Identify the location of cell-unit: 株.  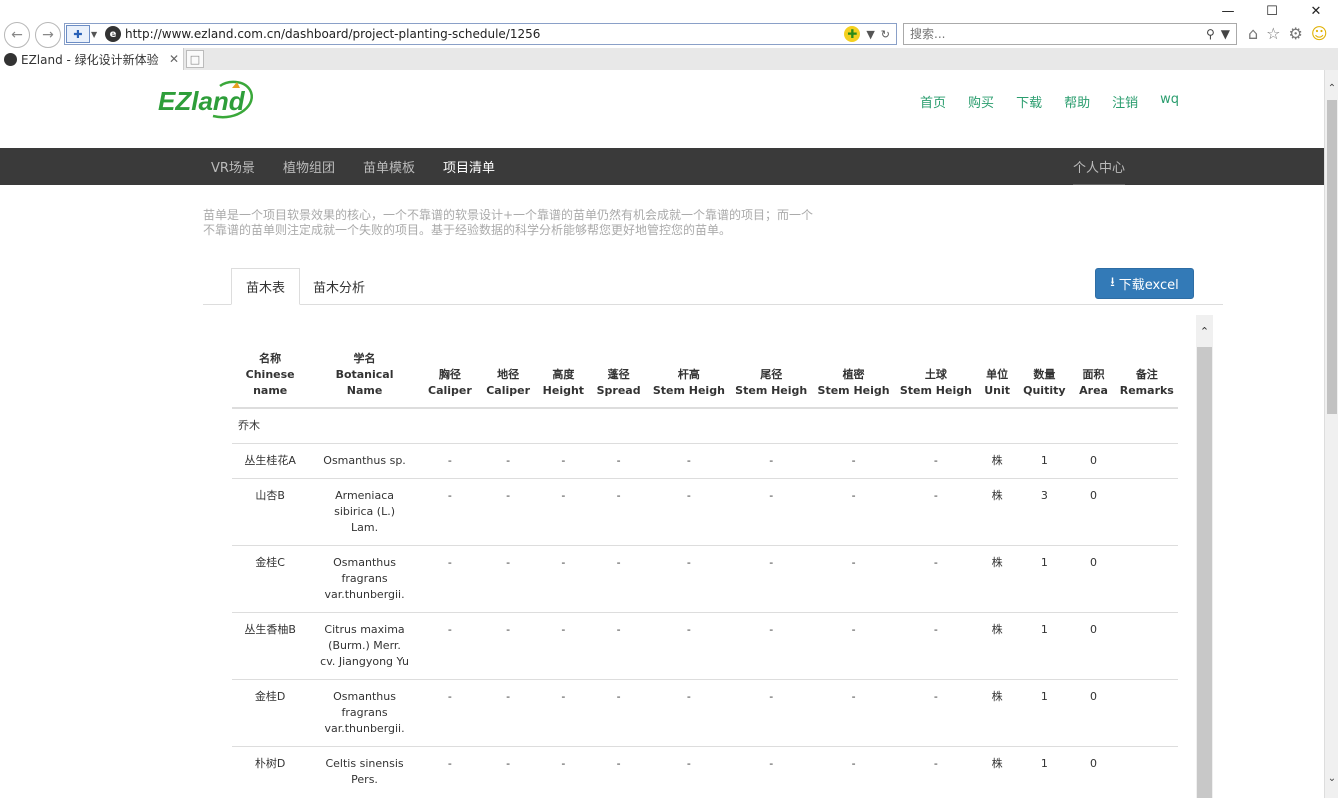
(997, 461).